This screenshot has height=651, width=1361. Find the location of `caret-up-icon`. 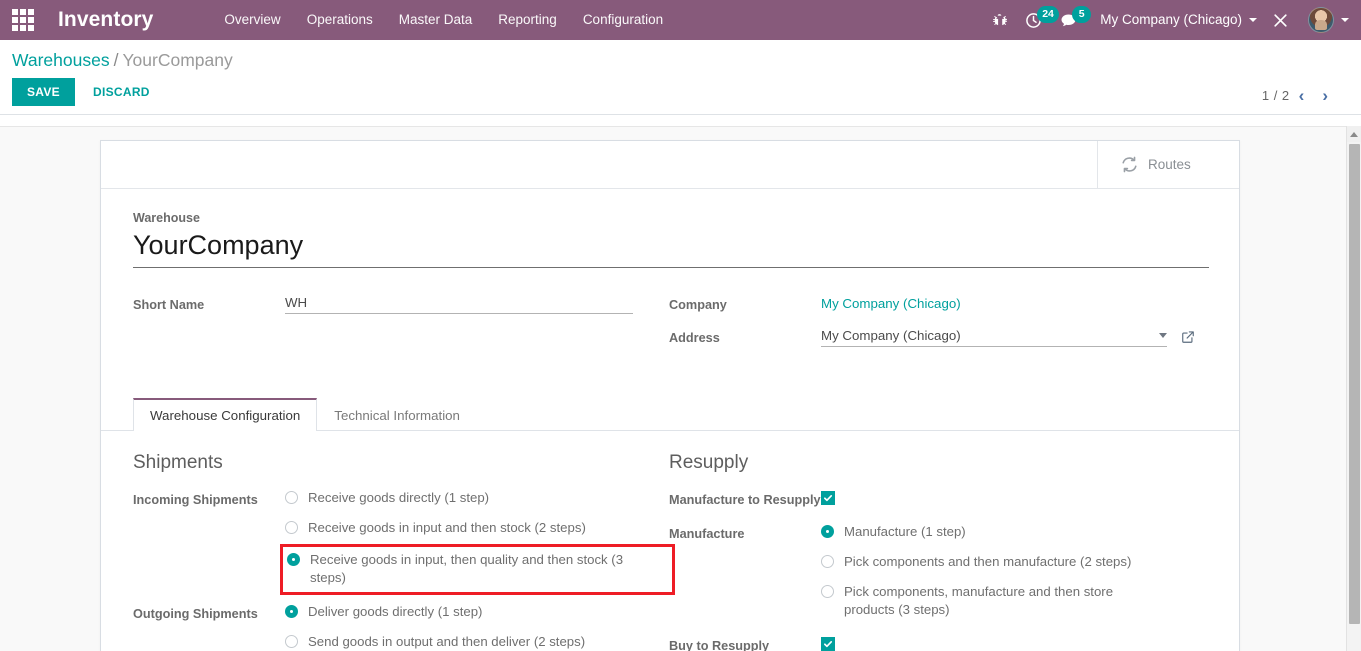

caret-up-icon is located at coordinates (1354, 134).